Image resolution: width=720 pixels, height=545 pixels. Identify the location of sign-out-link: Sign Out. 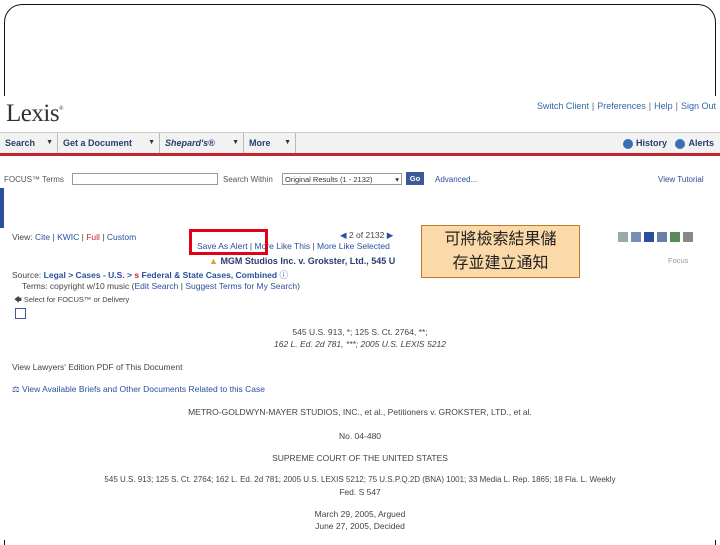
(698, 106).